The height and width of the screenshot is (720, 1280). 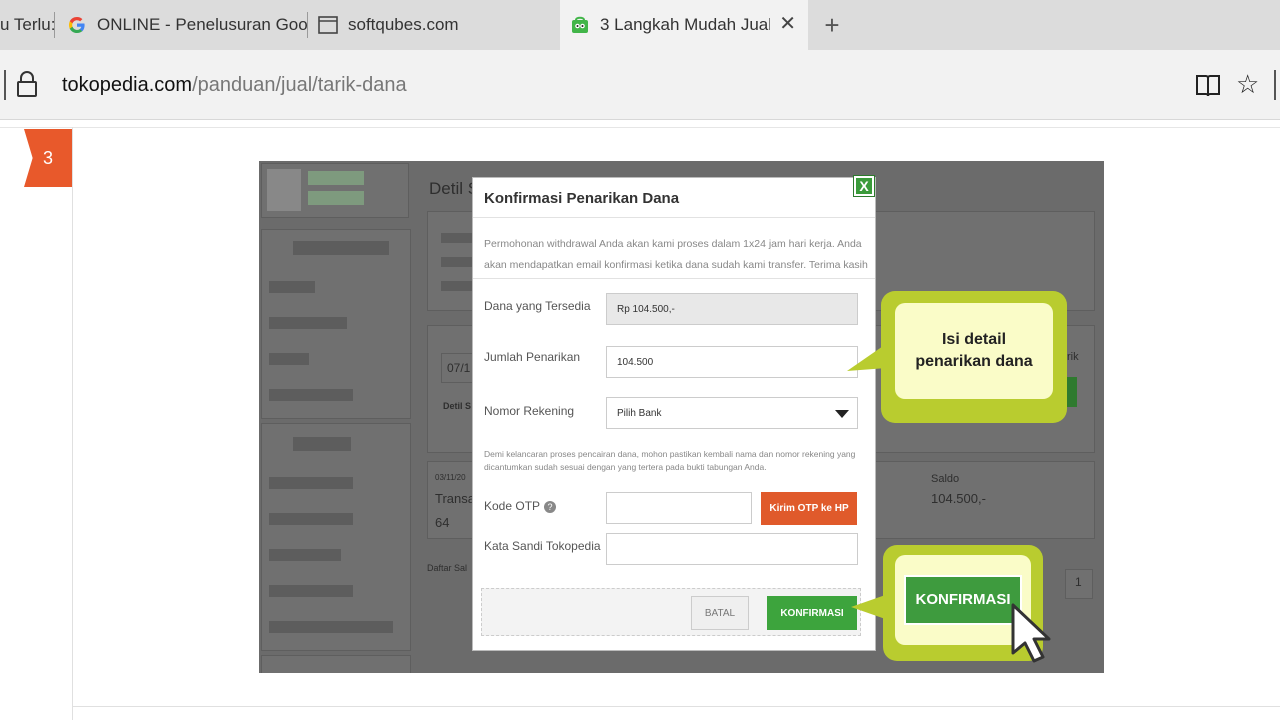 I want to click on bg-date2: 03/11/20, so click(x=450, y=477).